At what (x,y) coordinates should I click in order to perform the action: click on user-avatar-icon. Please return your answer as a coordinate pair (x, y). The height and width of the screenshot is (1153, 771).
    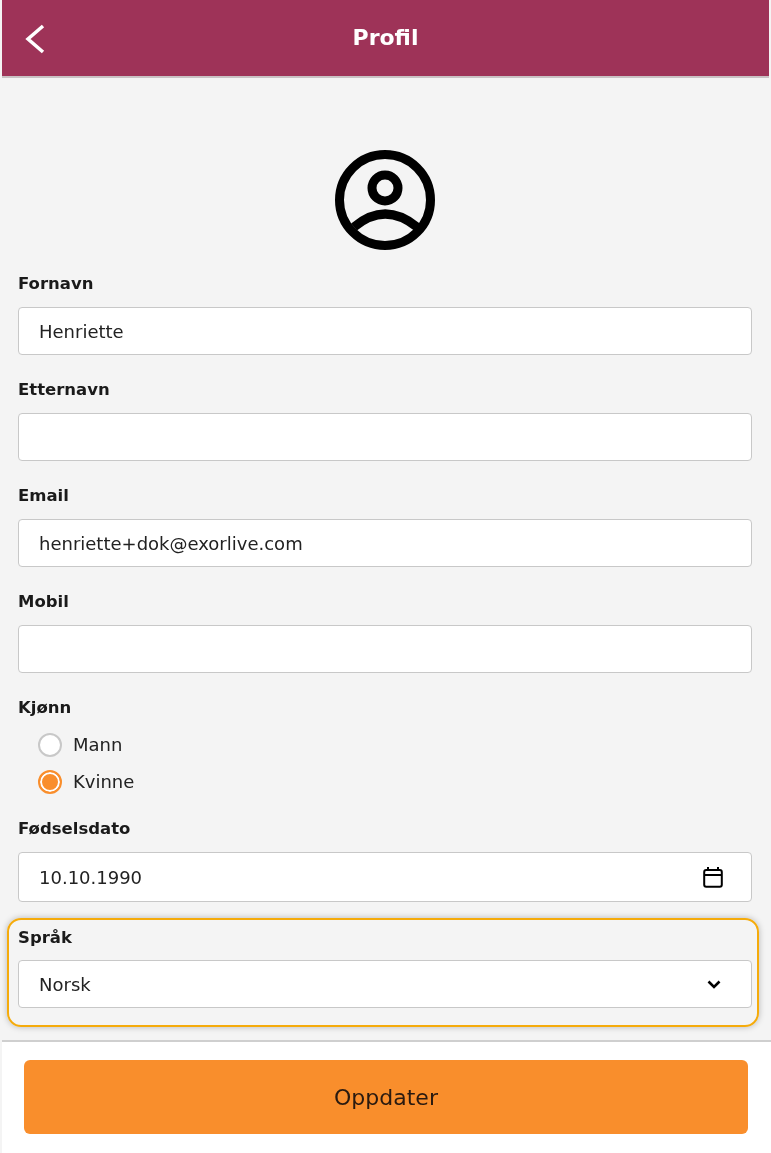
    Looking at the image, I should click on (385, 200).